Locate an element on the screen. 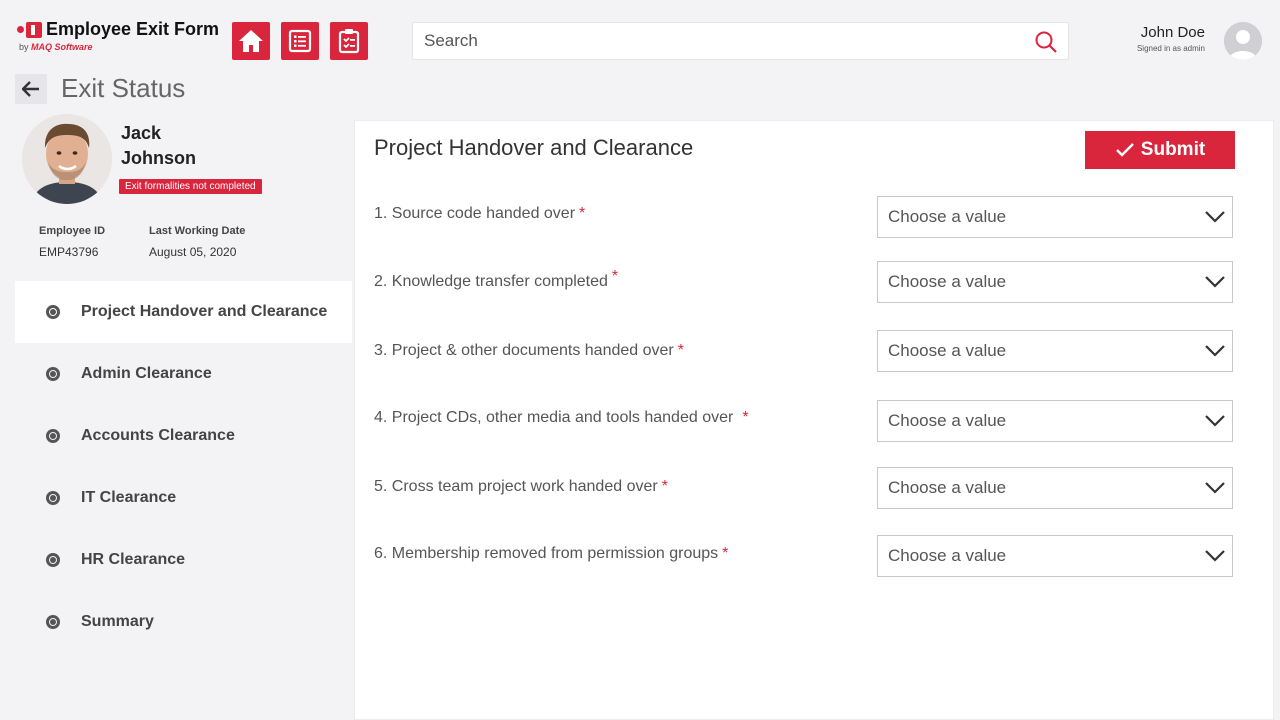 This screenshot has height=720, width=1280. sidebar-item-admin-clearance: Admin Clearance is located at coordinates (183, 374).